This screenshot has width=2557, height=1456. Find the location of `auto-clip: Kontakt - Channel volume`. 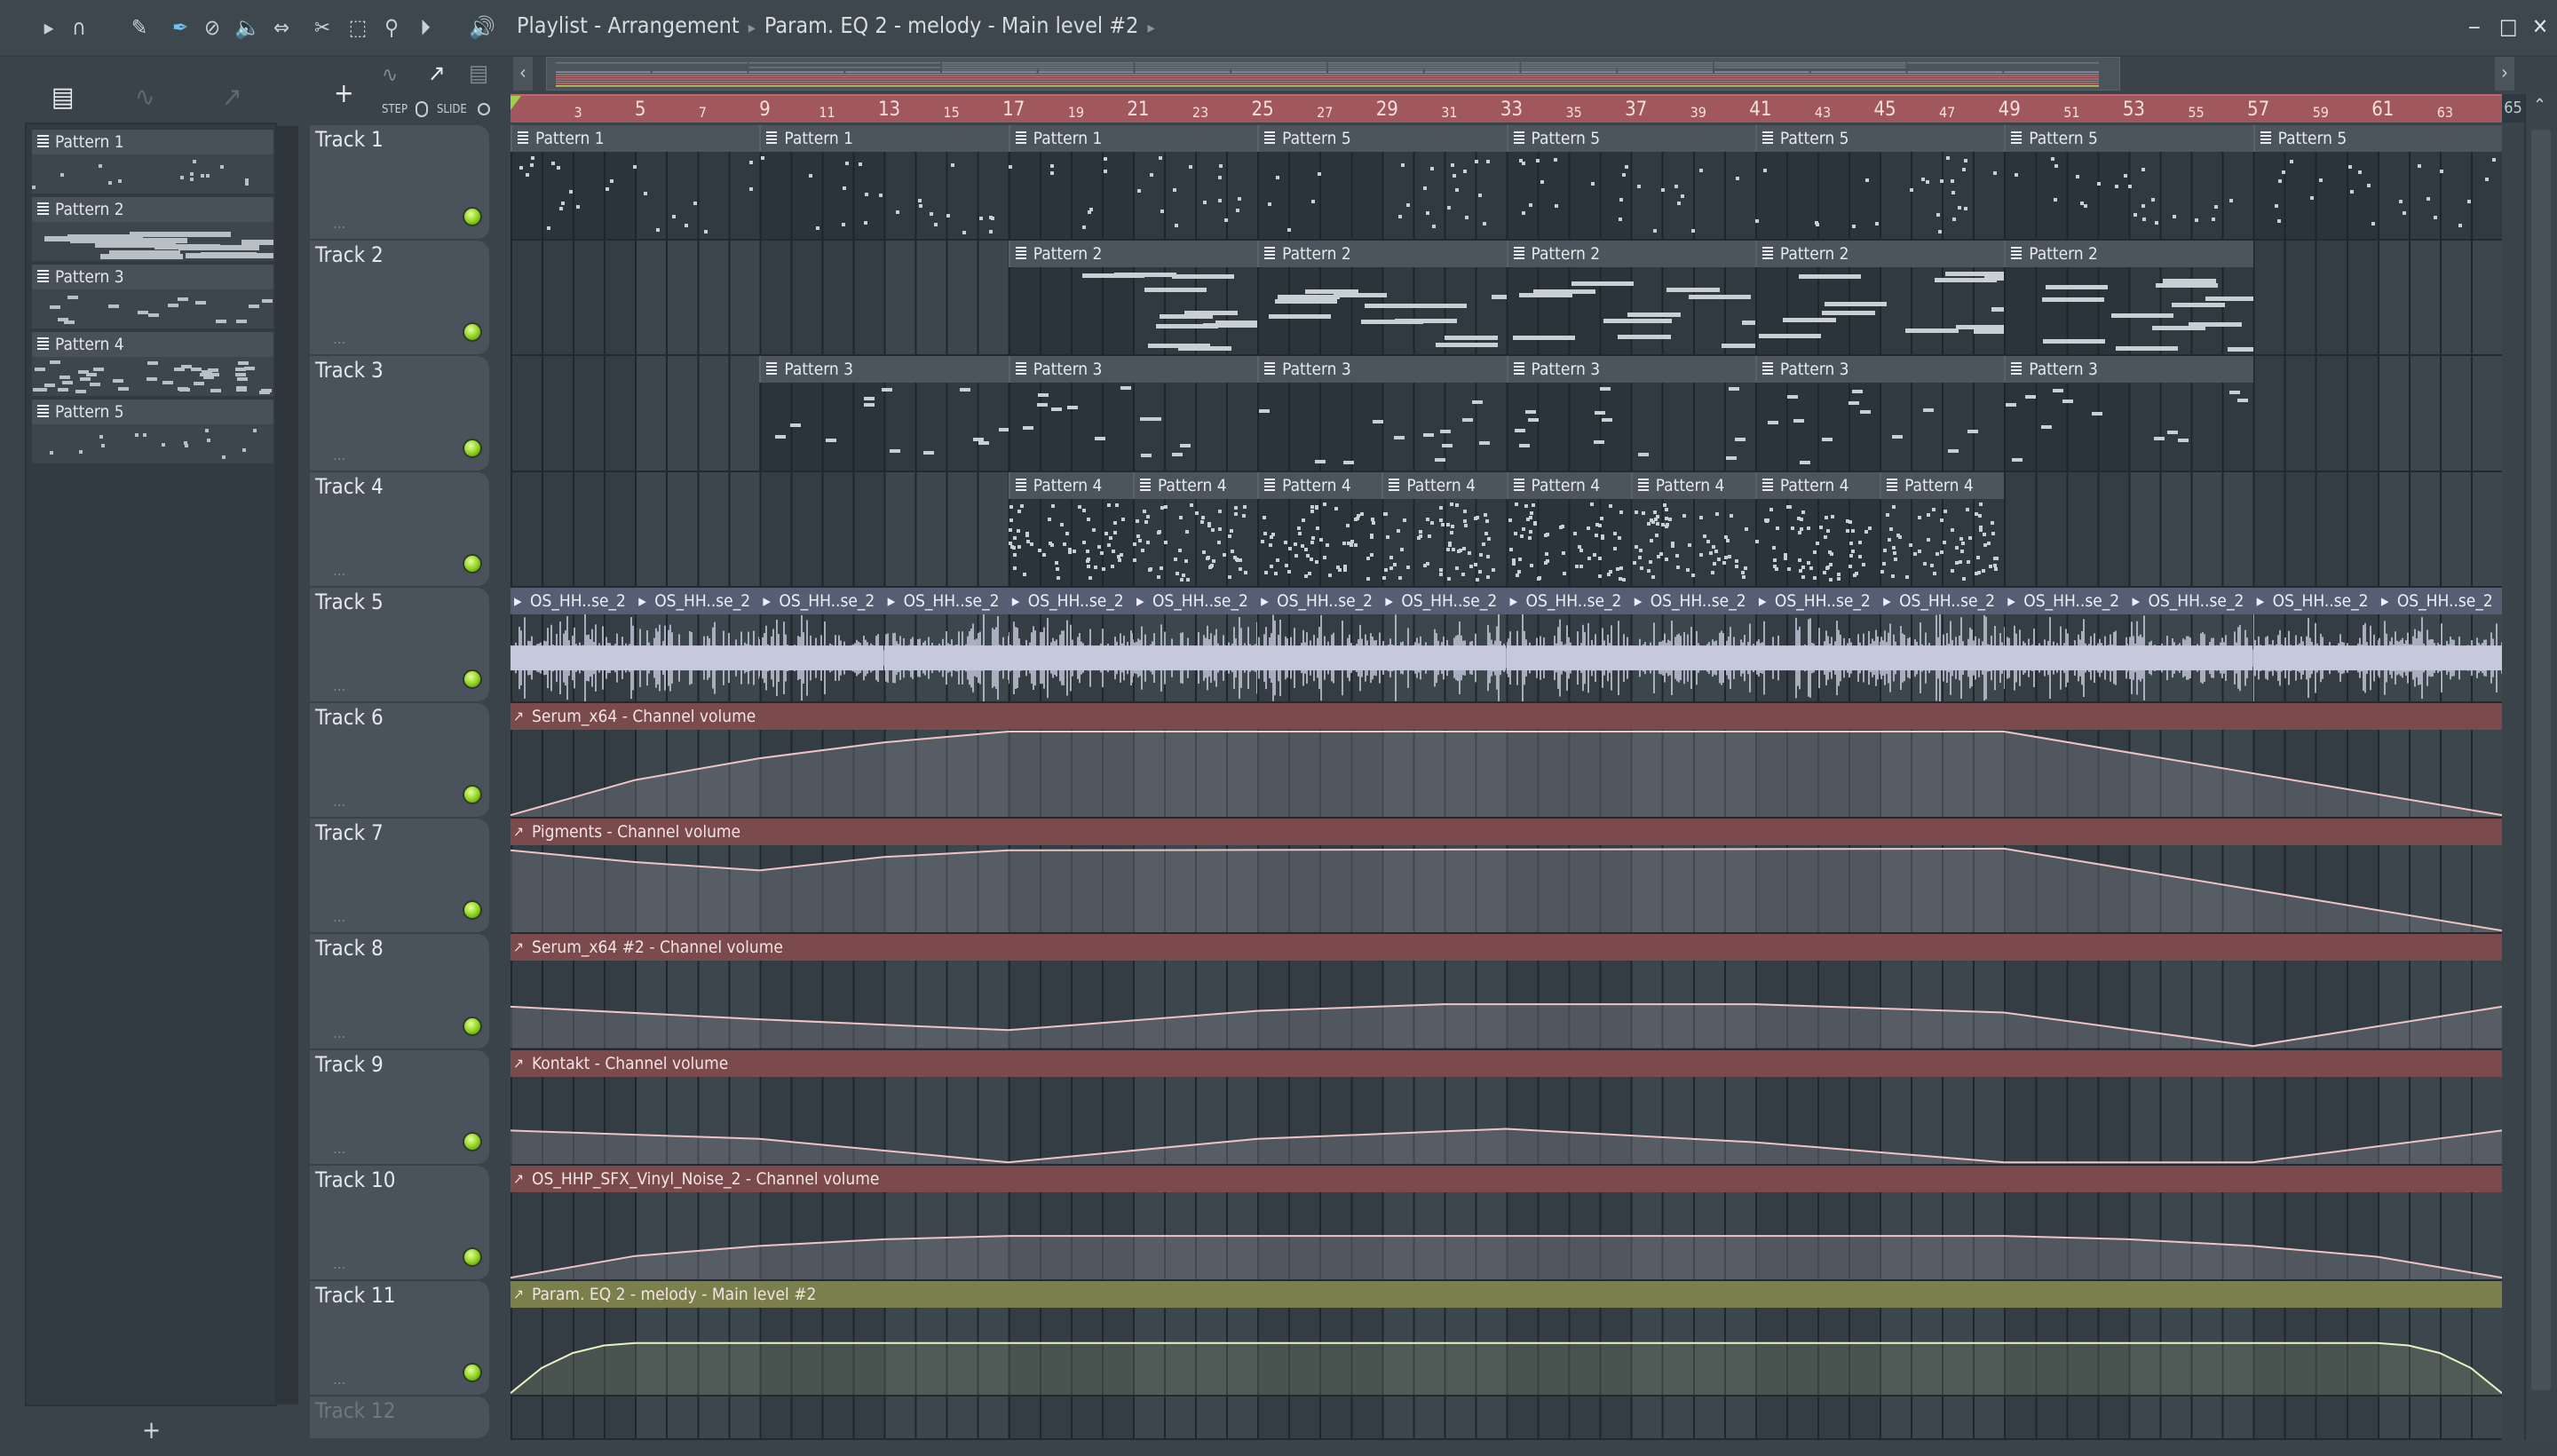

auto-clip: Kontakt - Channel volume is located at coordinates (1506, 1106).